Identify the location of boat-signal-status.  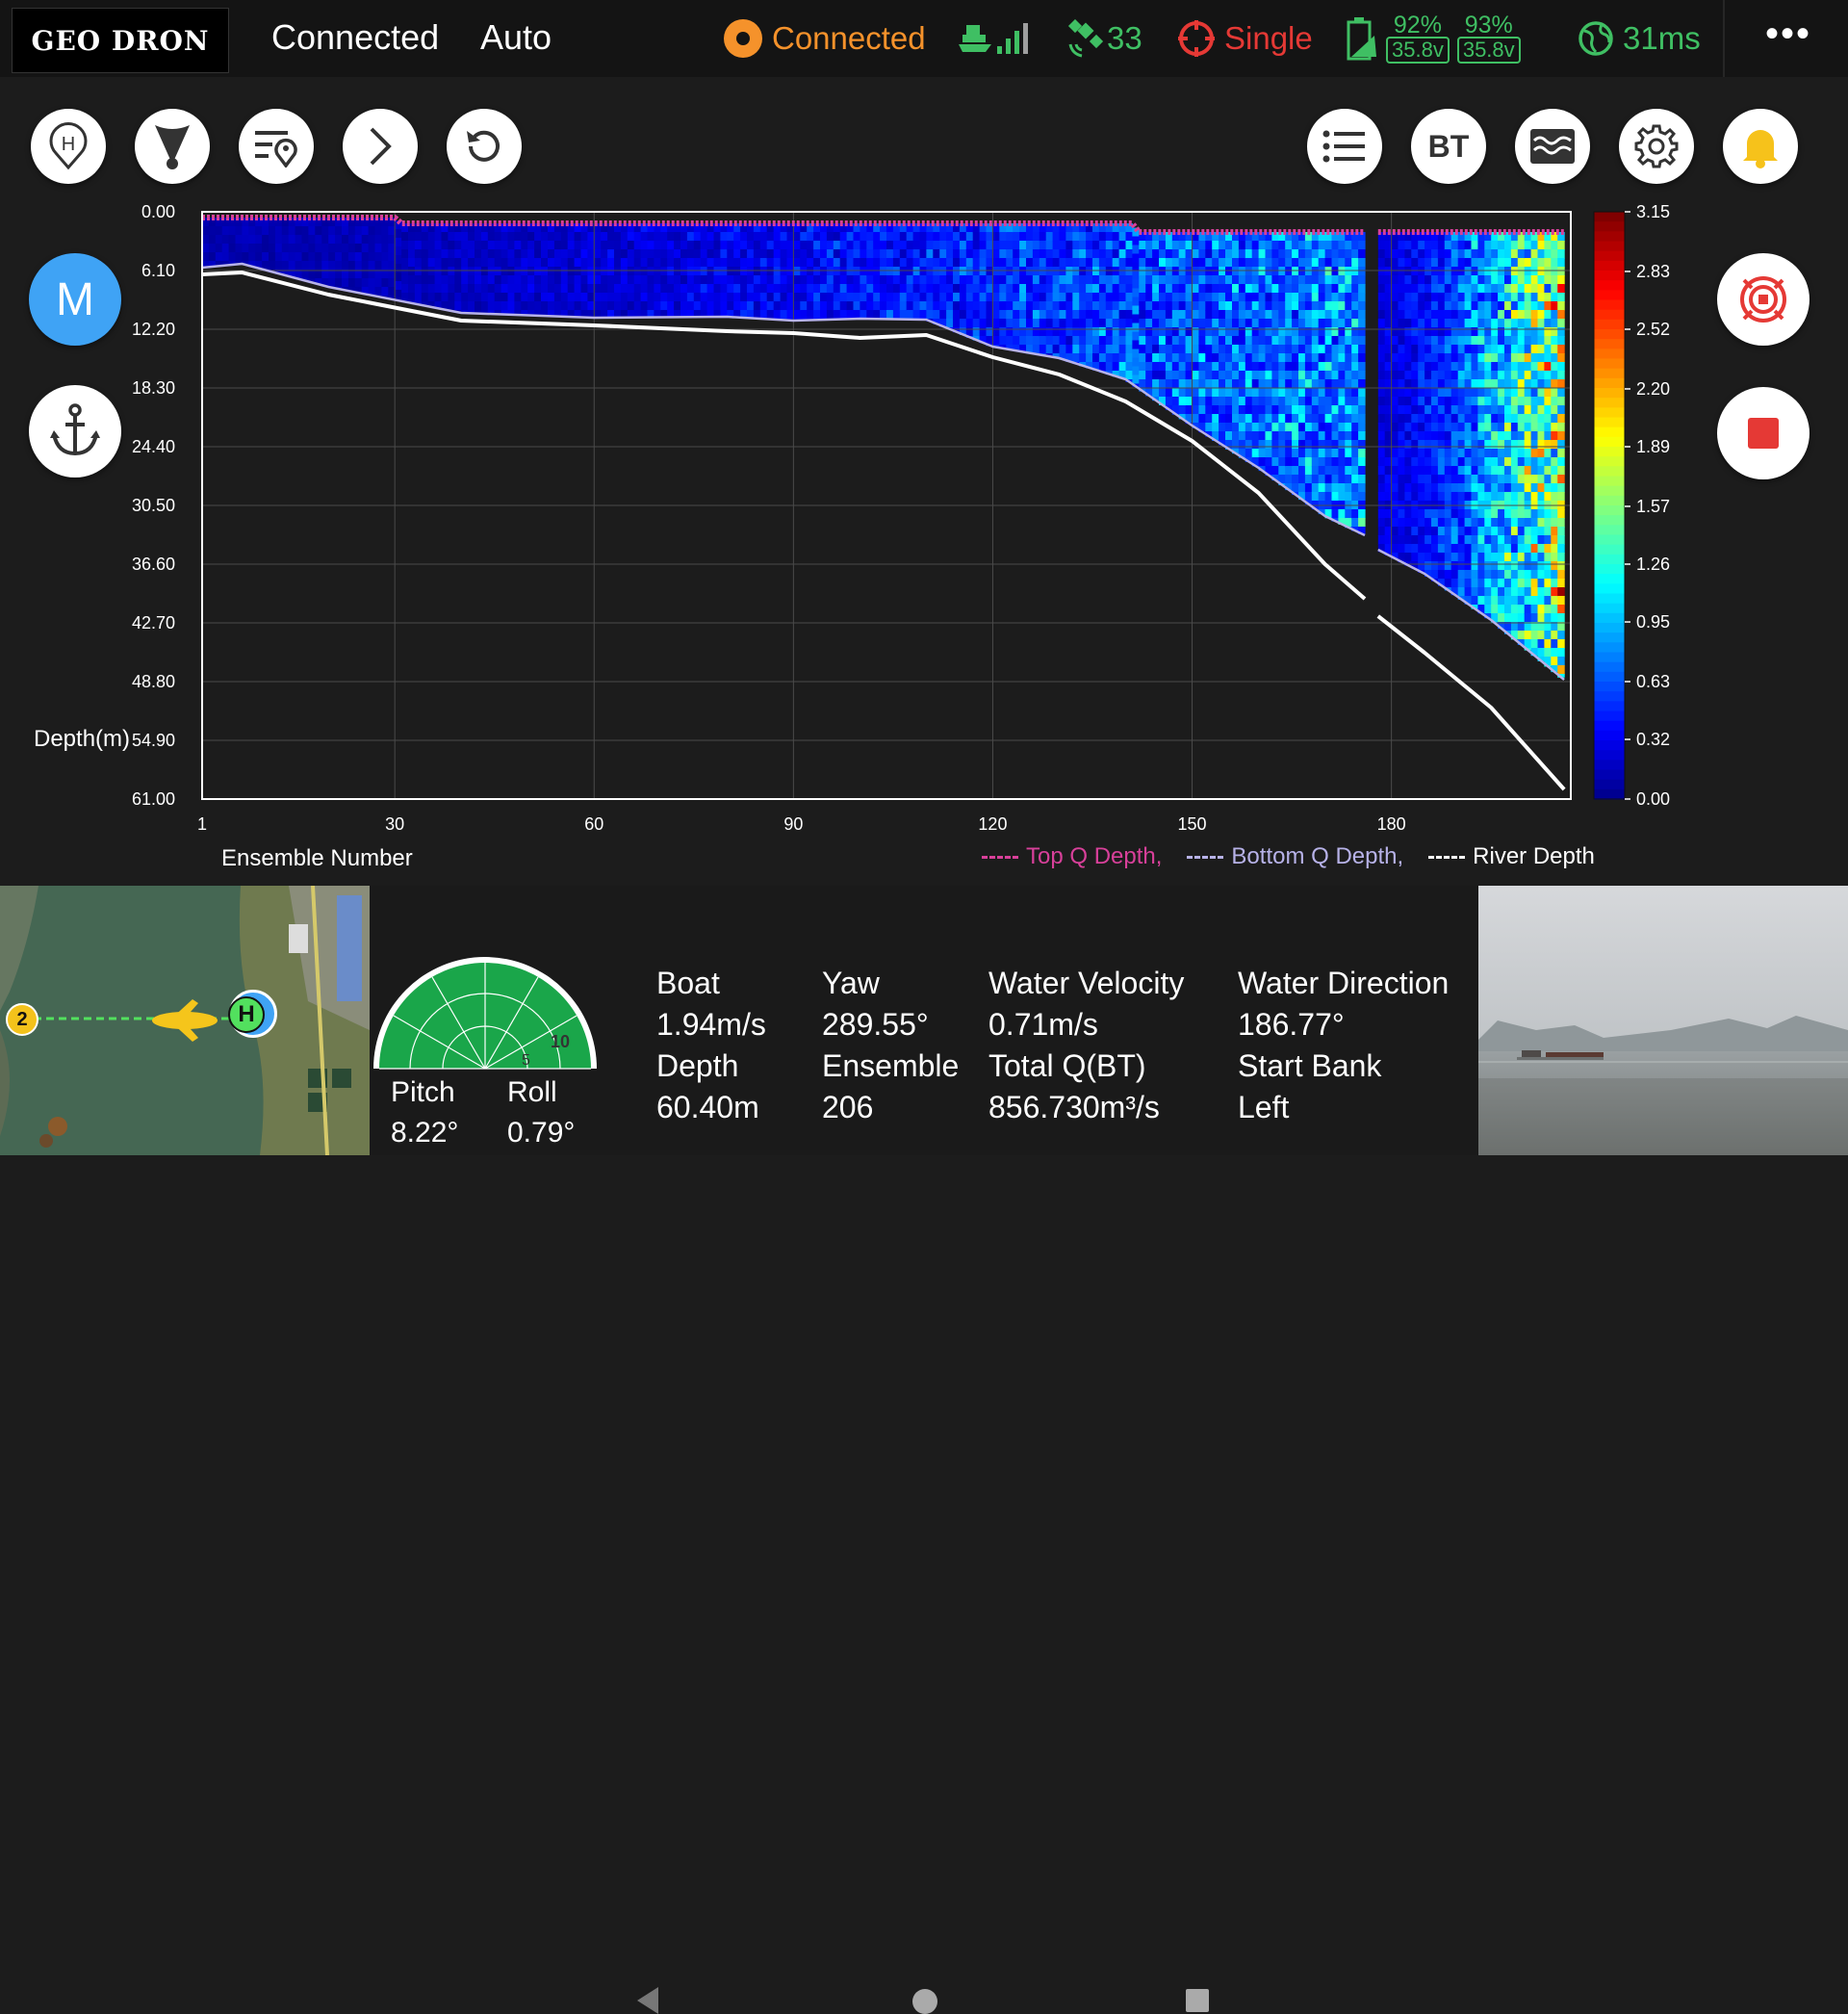
(995, 38).